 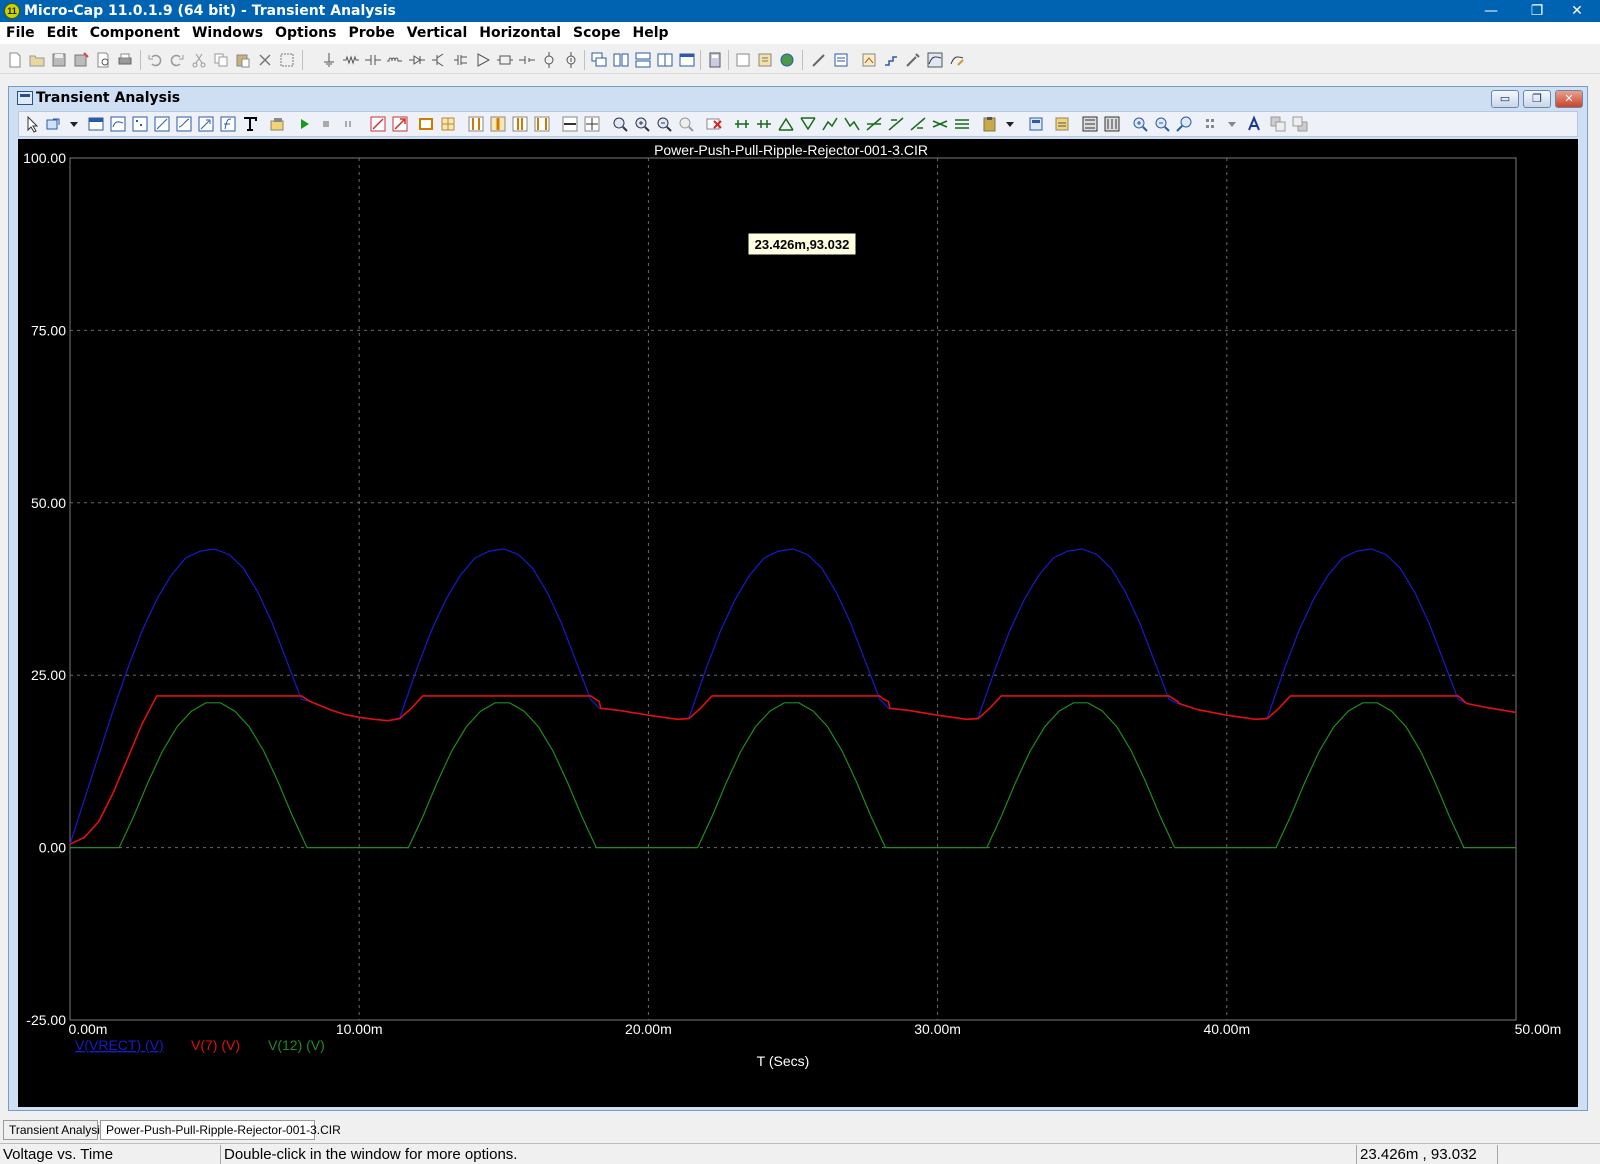 I want to click on low-find-icon, so click(x=852, y=124).